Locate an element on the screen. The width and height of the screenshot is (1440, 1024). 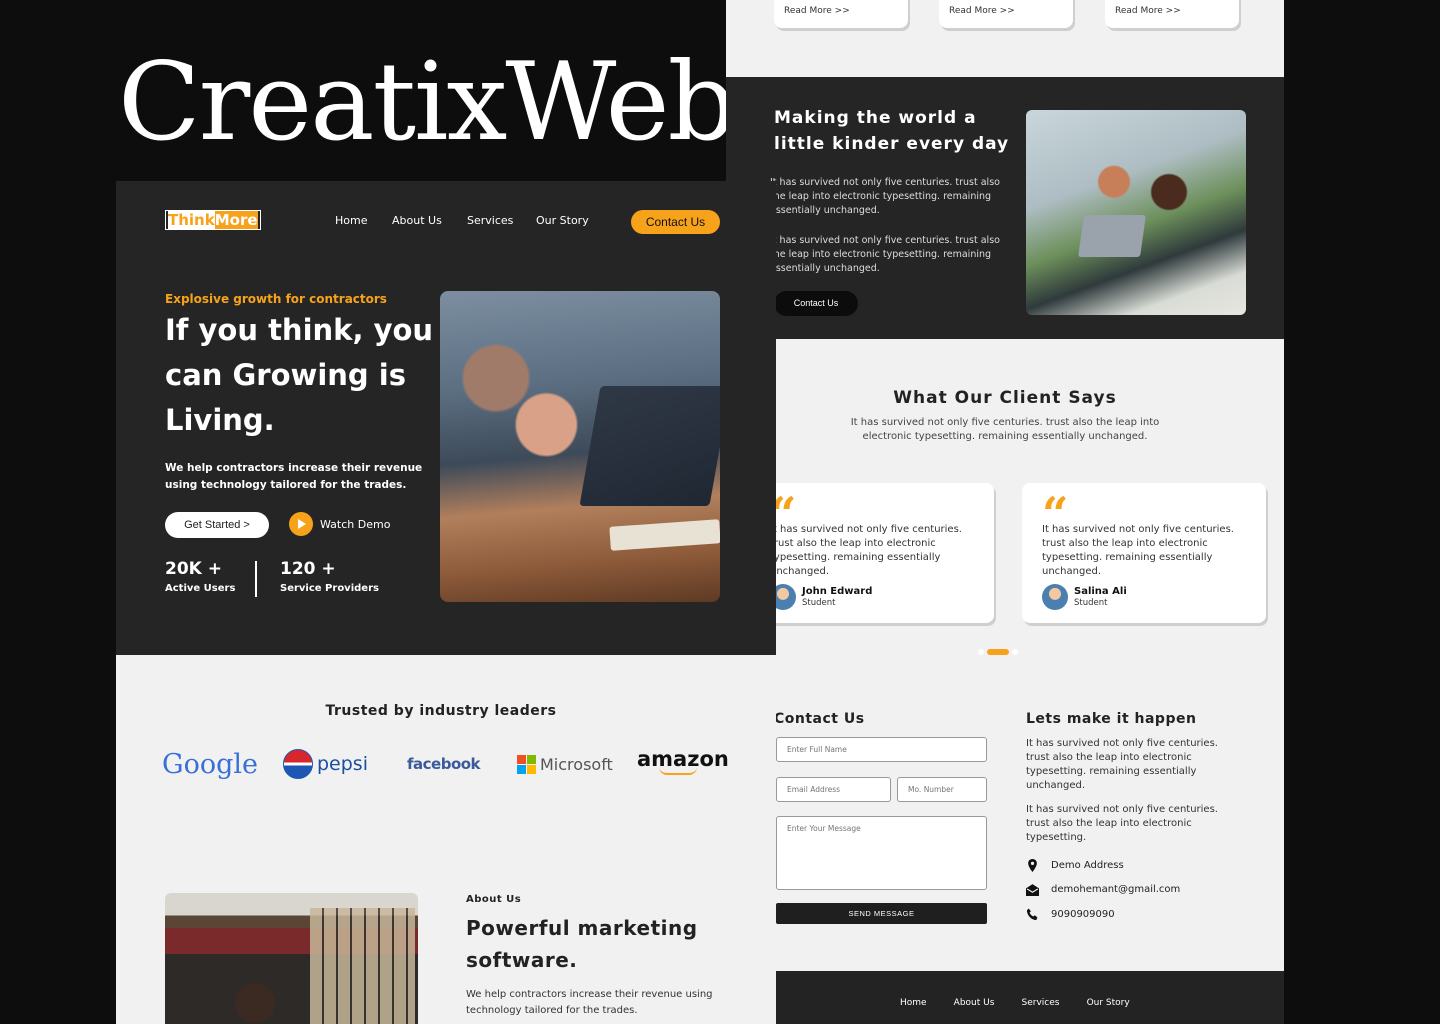
get-started-button: Get Started > is located at coordinates (217, 525).